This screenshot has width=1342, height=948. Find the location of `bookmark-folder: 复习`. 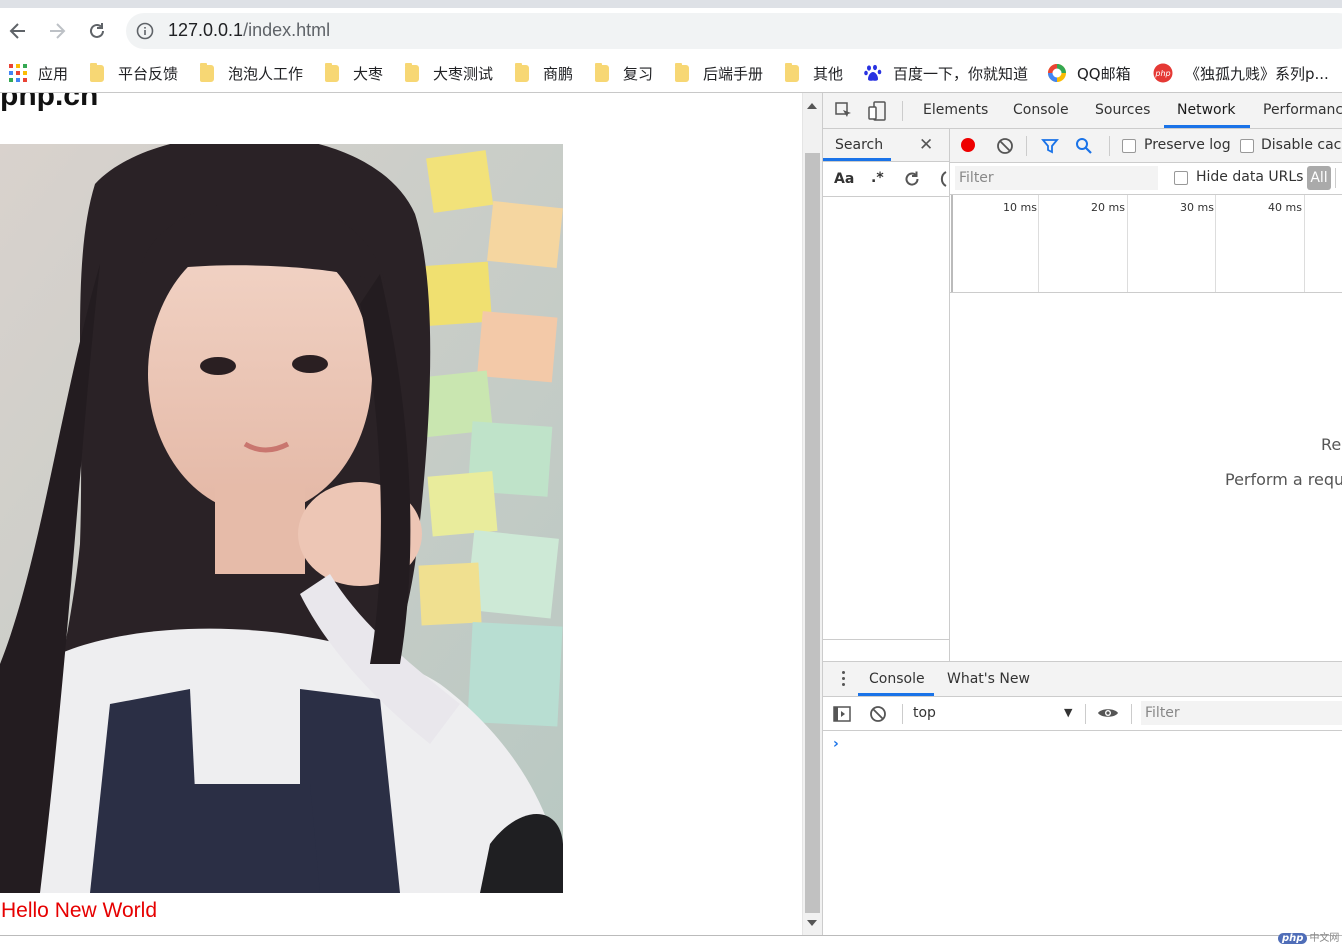

bookmark-folder: 复习 is located at coordinates (624, 73).